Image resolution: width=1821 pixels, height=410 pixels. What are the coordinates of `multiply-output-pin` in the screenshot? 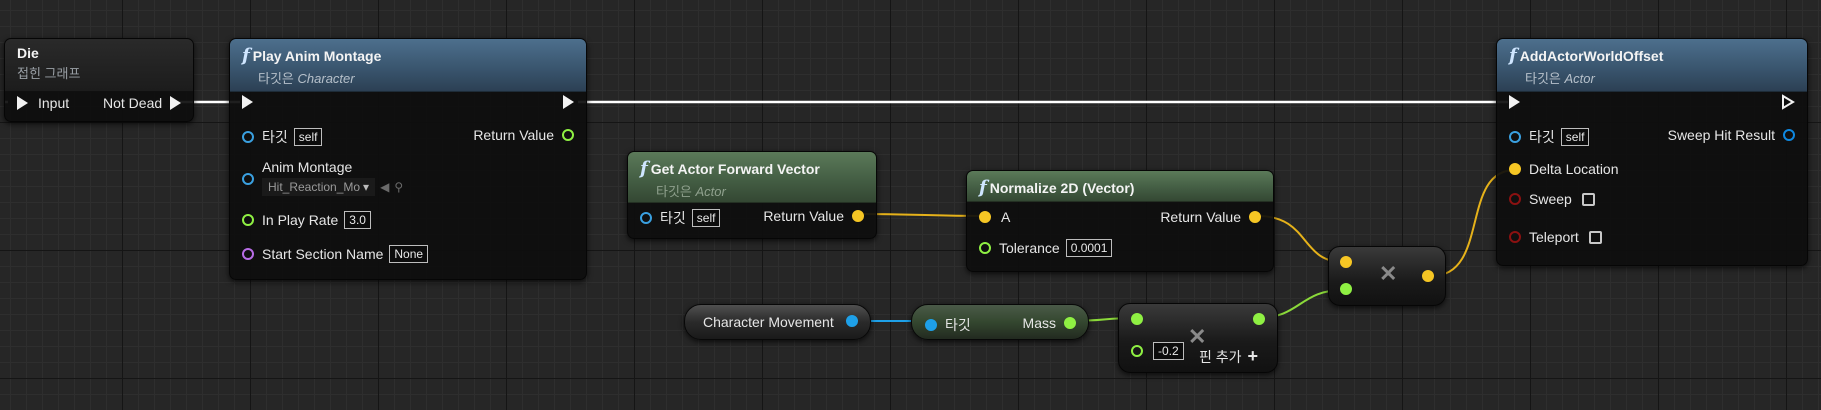 It's located at (1428, 276).